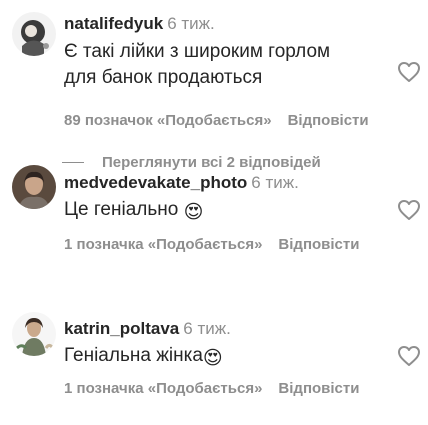  I want to click on comment-text-line: Це геніально, so click(121, 209).